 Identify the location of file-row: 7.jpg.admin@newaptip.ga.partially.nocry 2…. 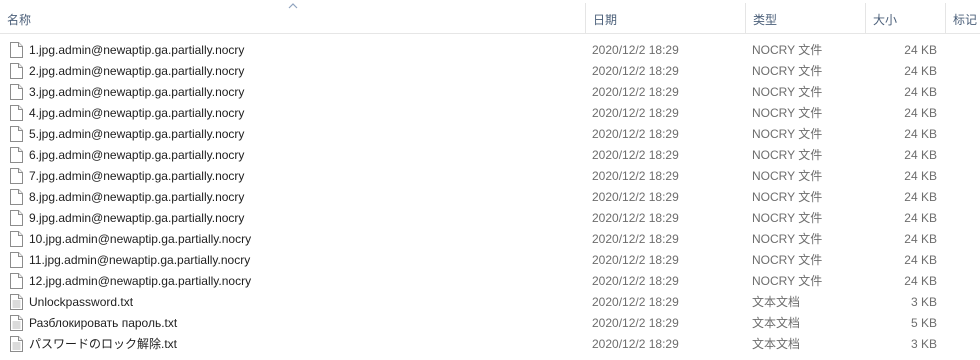
(490, 176).